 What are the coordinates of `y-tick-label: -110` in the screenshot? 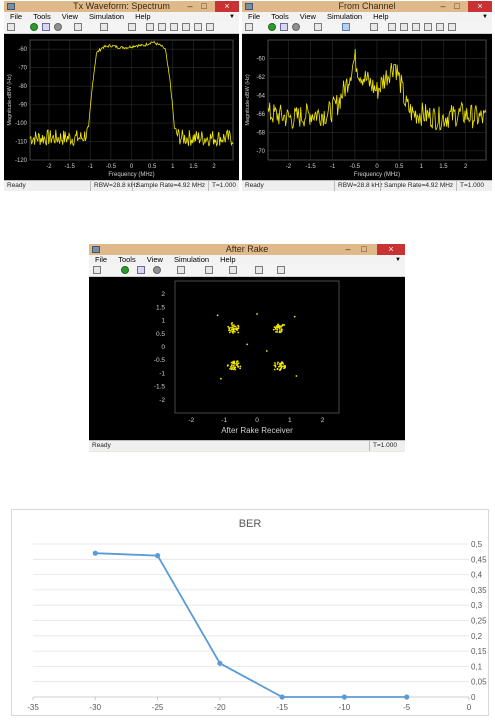 It's located at (21, 143).